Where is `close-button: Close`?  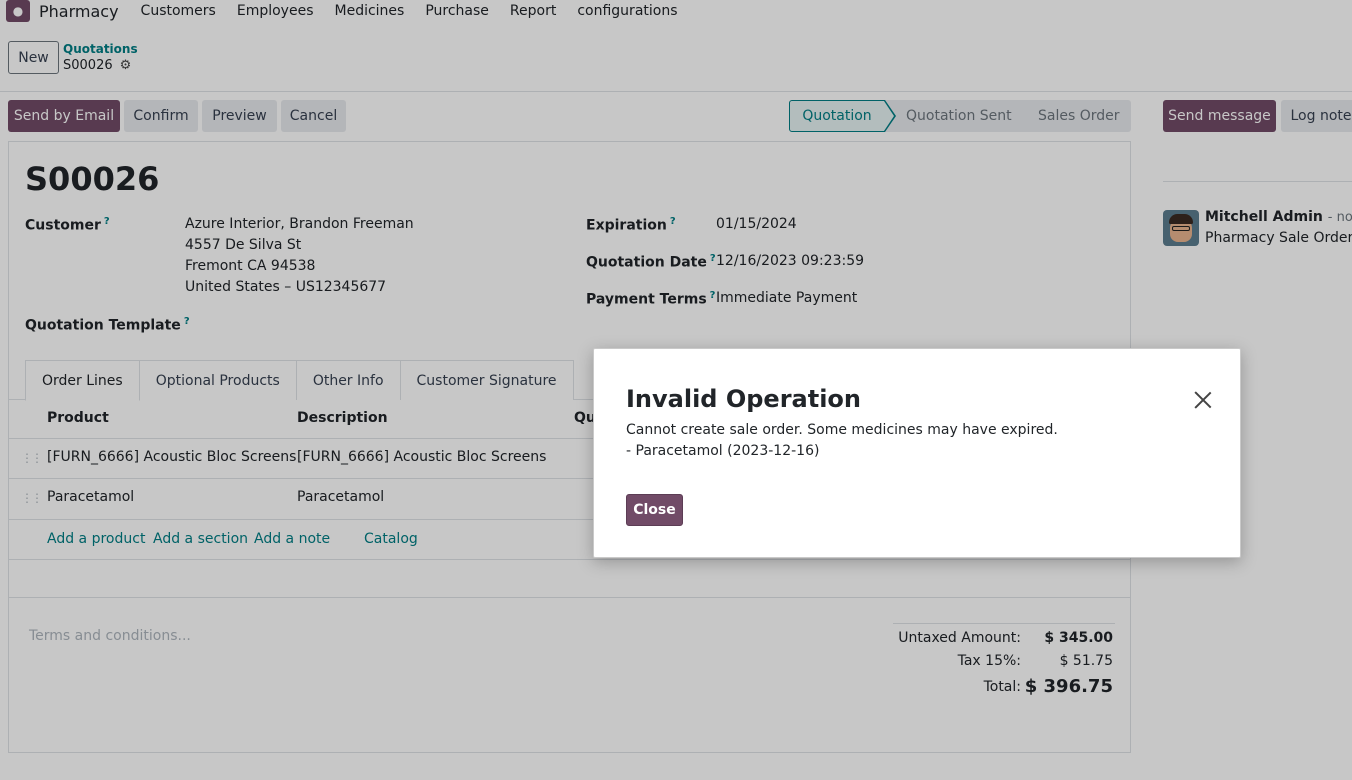 close-button: Close is located at coordinates (654, 510).